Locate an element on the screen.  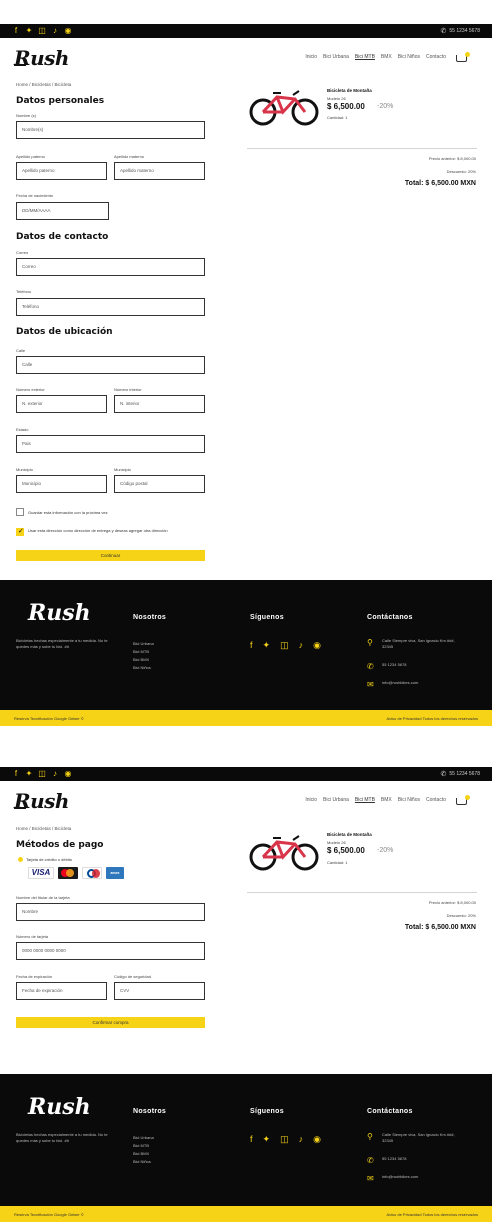
footer-phone-2: ✆ 55 1234 5678 is located at coordinates (386, 1160).